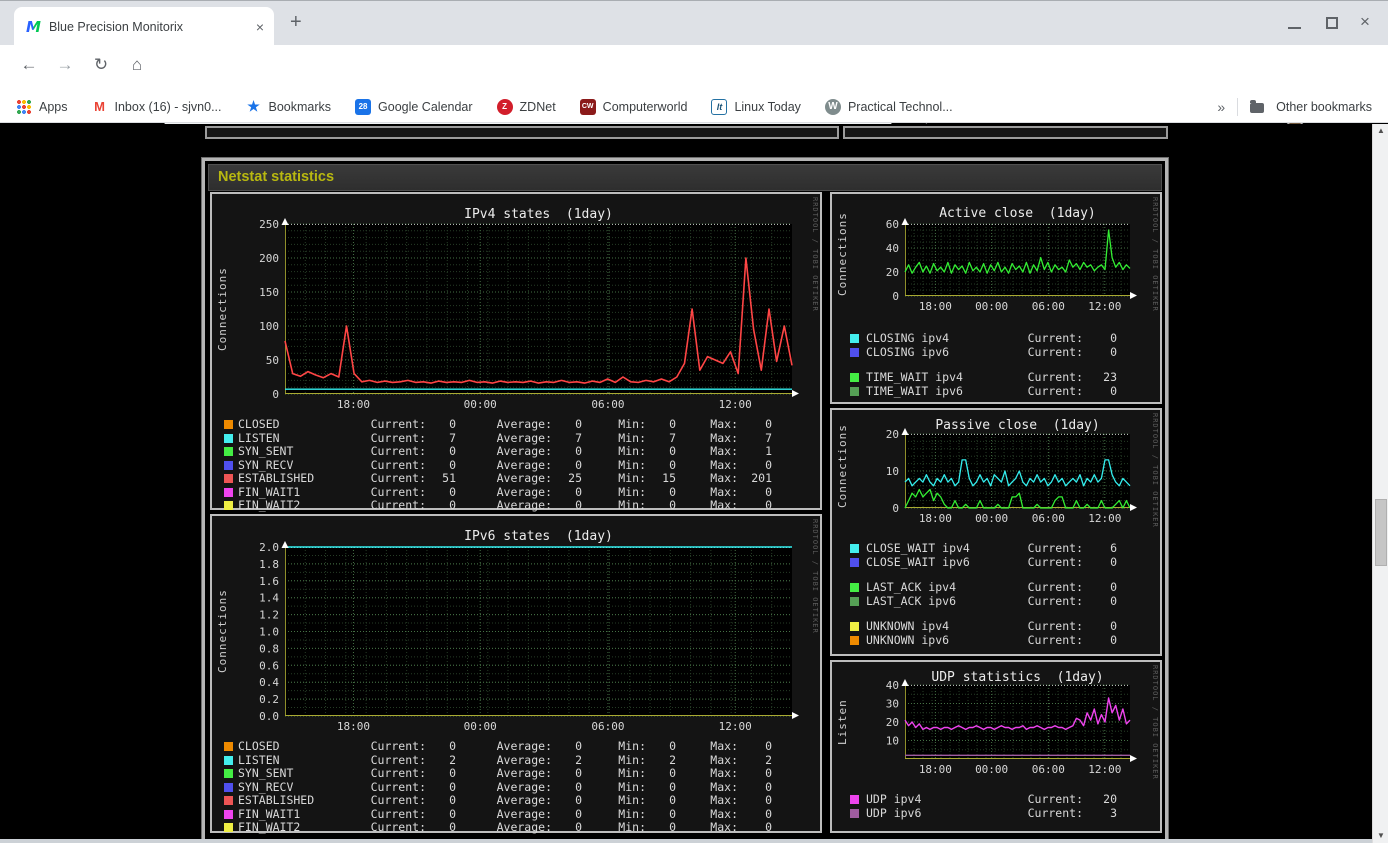  Describe the element at coordinates (452, 437) in the screenshot. I see `stat-value-current: 7` at that location.